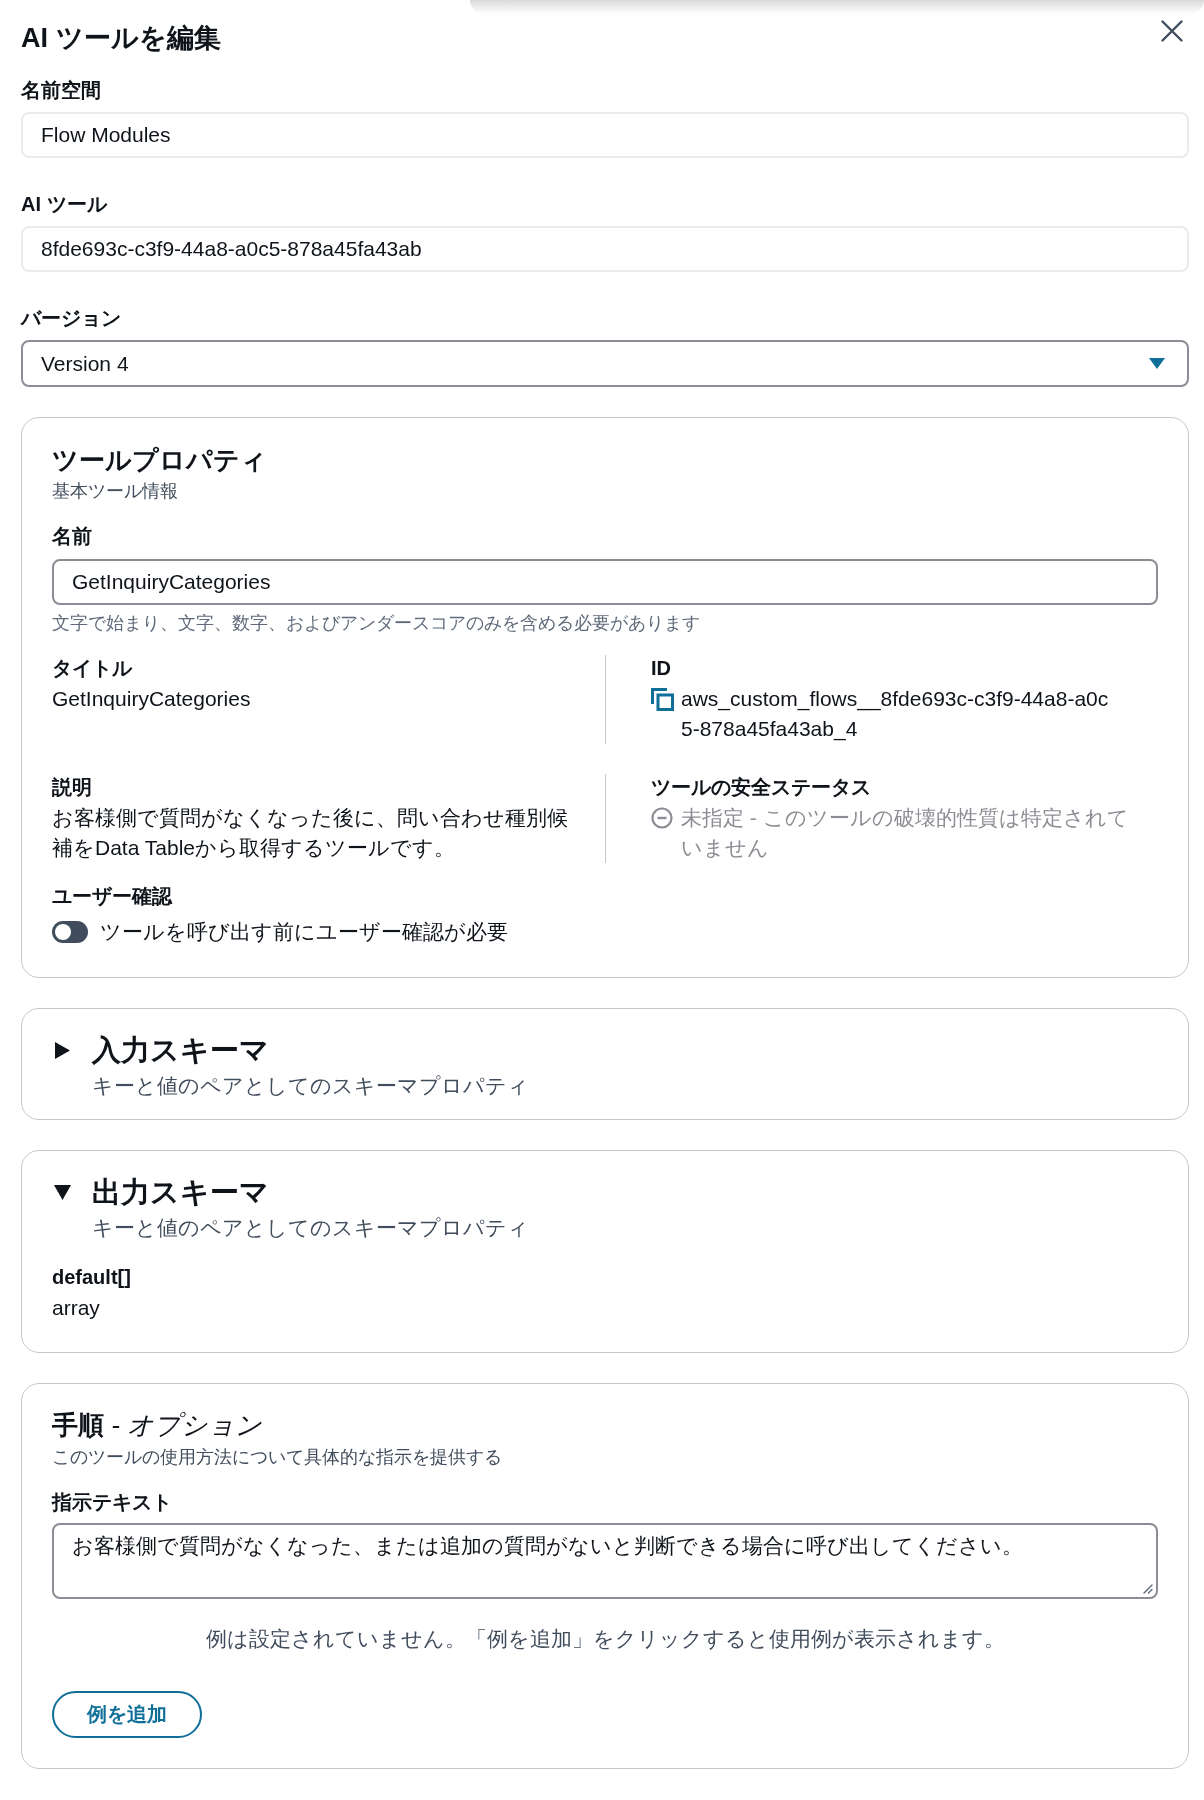  What do you see at coordinates (605, 1561) in the screenshot?
I see `instruction-textarea: お客様側で質問がなくなった、または追加の質問がないと判断できる場合に呼び出してください。` at bounding box center [605, 1561].